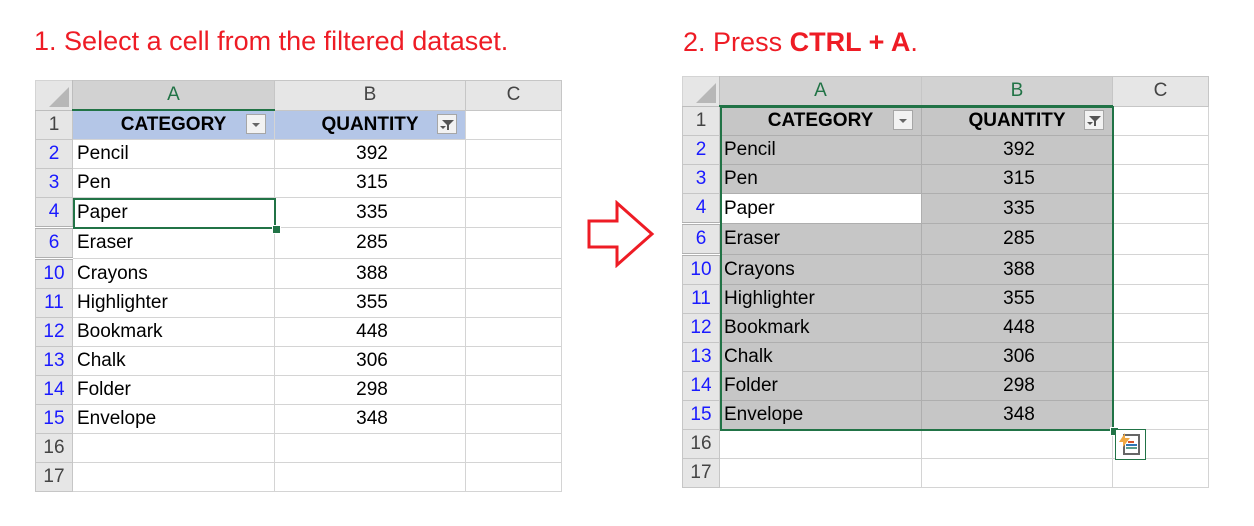 This screenshot has width=1254, height=526. What do you see at coordinates (370, 95) in the screenshot?
I see `column-header-b: B` at bounding box center [370, 95].